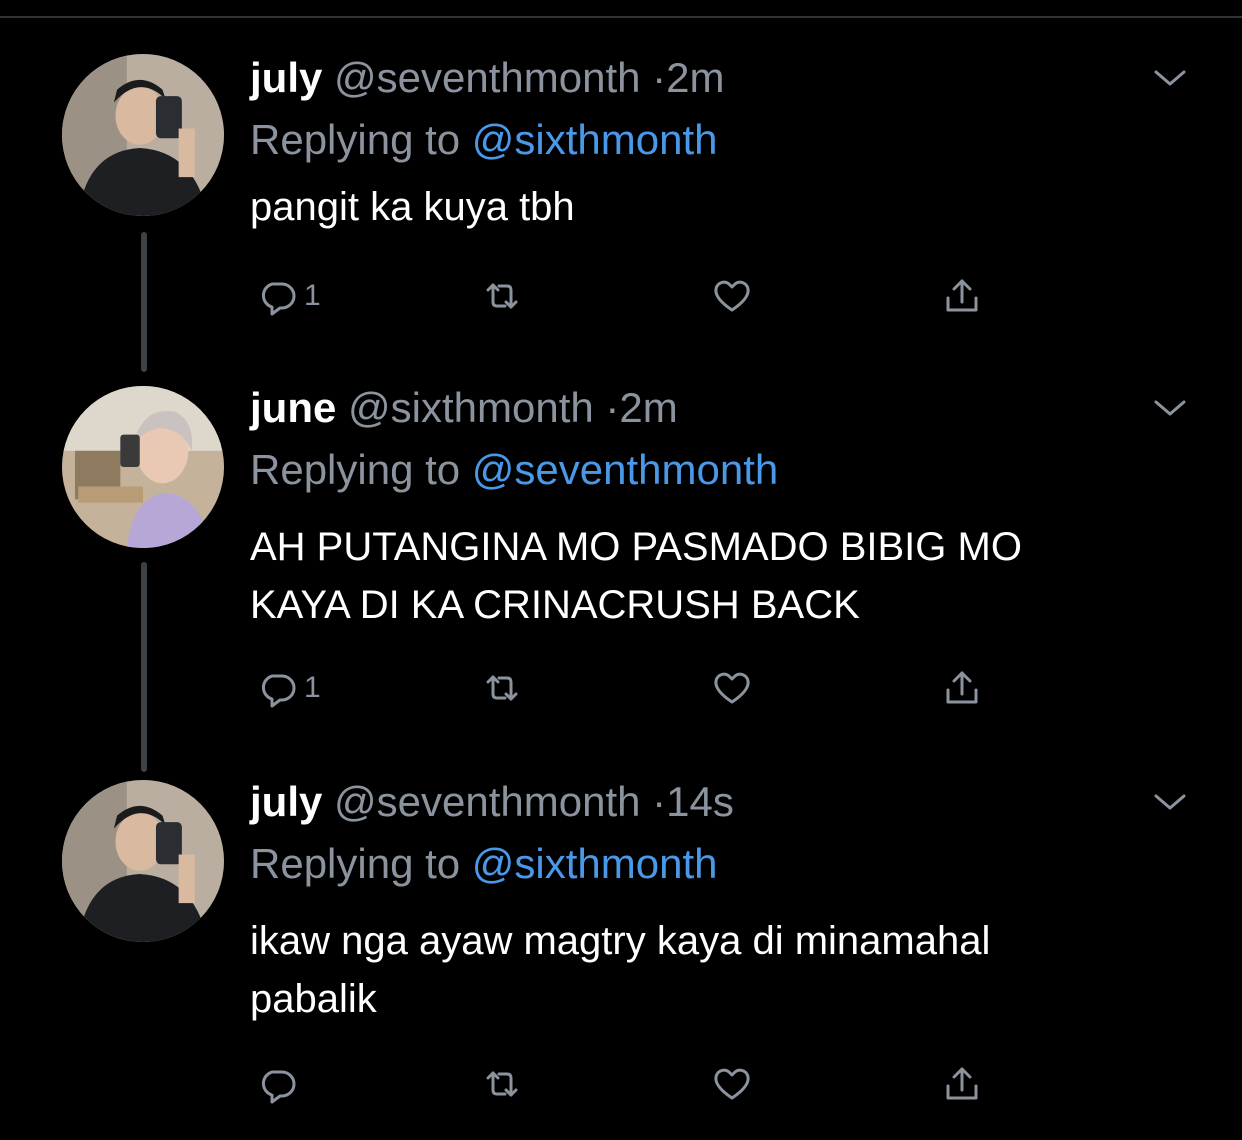 The image size is (1242, 1140). What do you see at coordinates (621, 17) in the screenshot?
I see `top-divider` at bounding box center [621, 17].